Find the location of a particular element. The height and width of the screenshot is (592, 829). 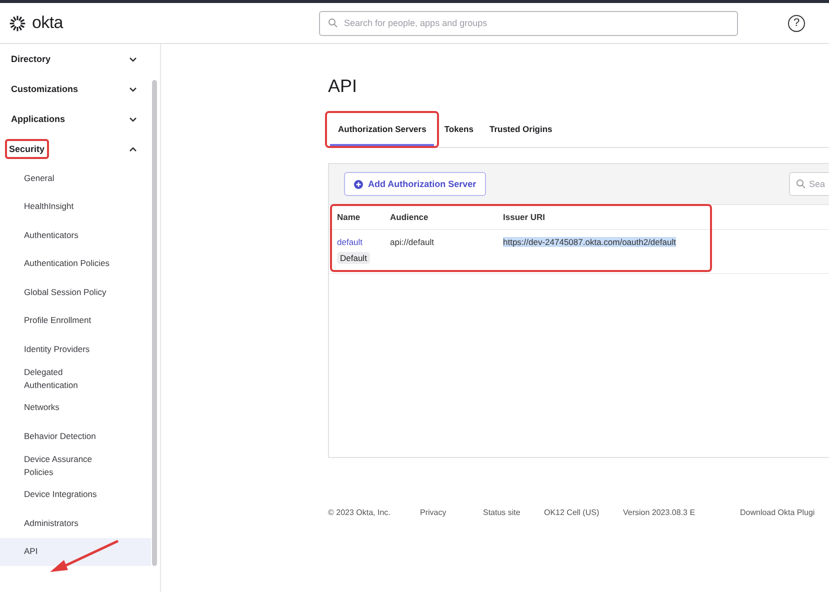

nav-item: Authenticators is located at coordinates (75, 235).